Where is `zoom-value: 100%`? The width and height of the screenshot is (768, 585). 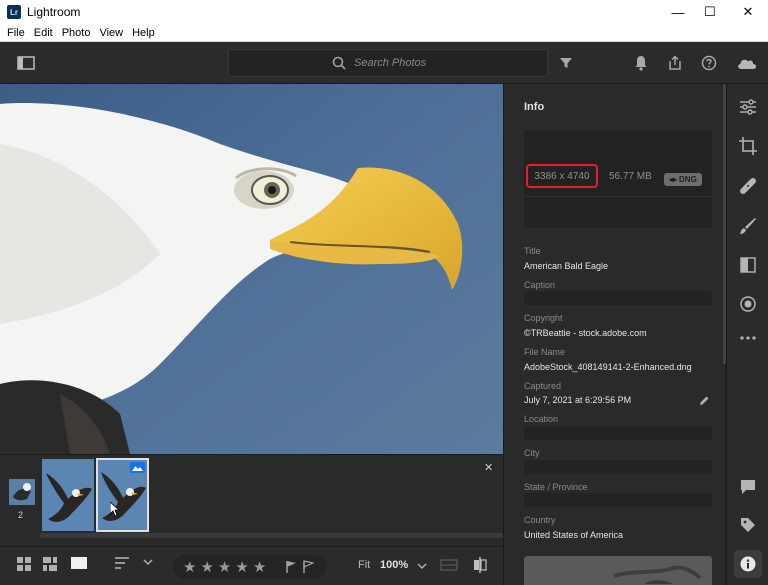
zoom-value: 100% is located at coordinates (394, 565).